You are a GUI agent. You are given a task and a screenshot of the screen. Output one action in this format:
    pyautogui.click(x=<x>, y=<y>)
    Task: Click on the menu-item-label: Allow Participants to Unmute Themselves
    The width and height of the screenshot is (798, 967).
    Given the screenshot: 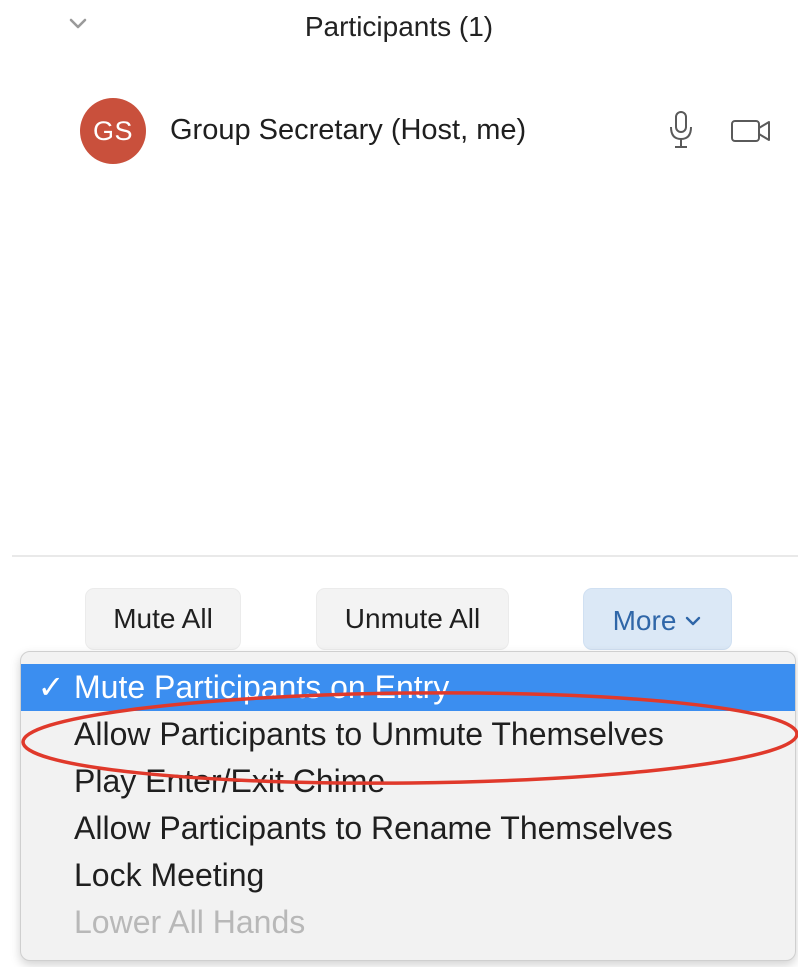 What is the action you would take?
    pyautogui.click(x=369, y=734)
    